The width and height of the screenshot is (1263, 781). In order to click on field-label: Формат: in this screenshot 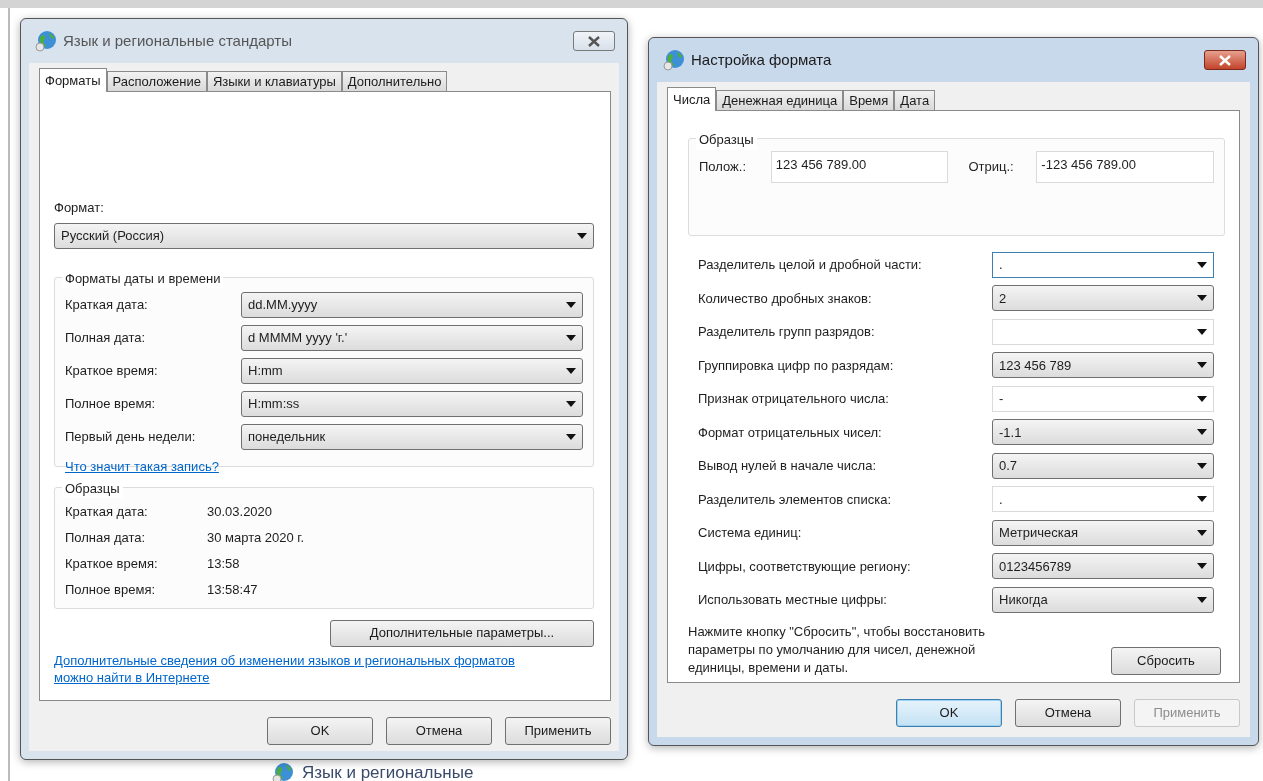, I will do `click(79, 208)`.